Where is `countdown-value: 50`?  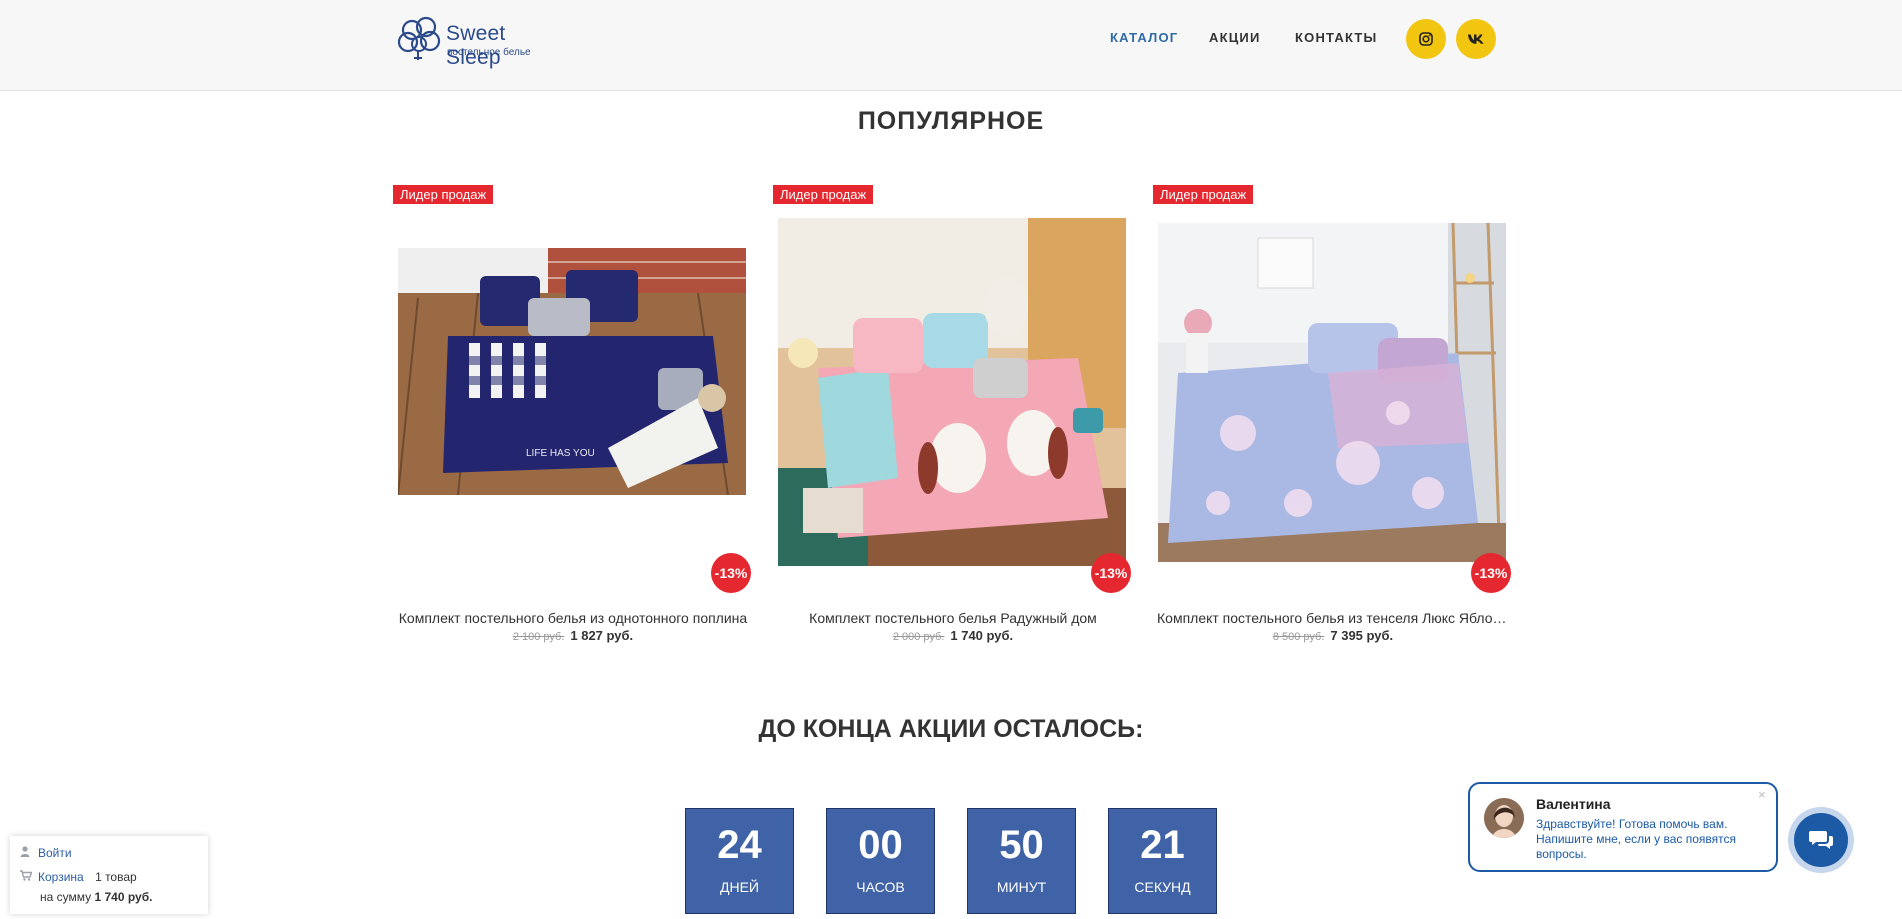 countdown-value: 50 is located at coordinates (1021, 845).